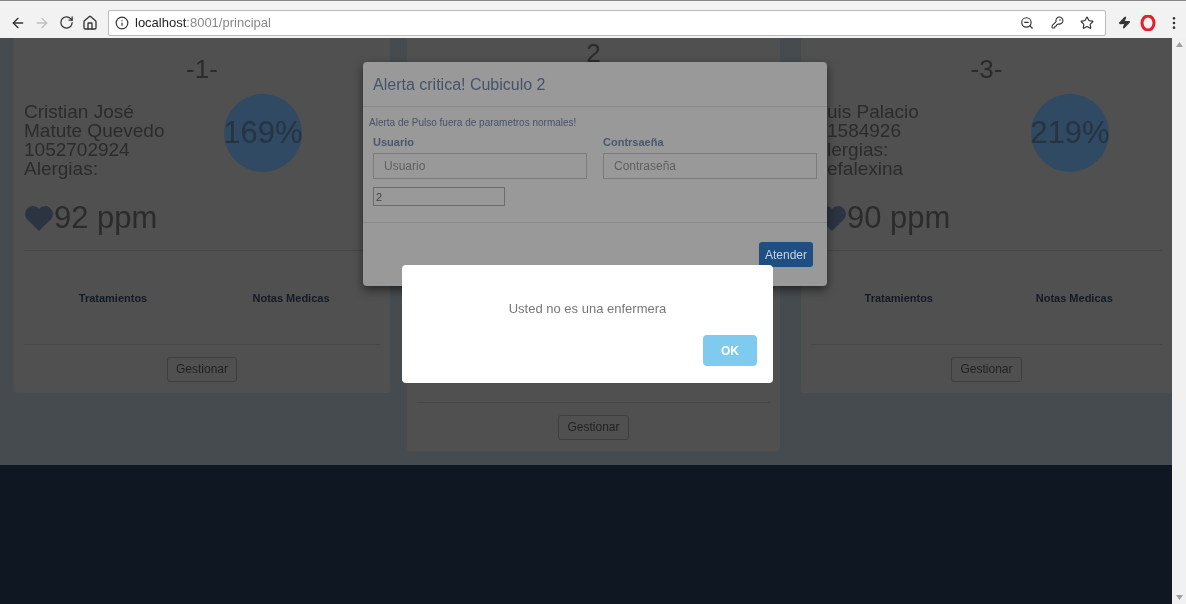 This screenshot has width=1186, height=604. I want to click on info-icon, so click(122, 22).